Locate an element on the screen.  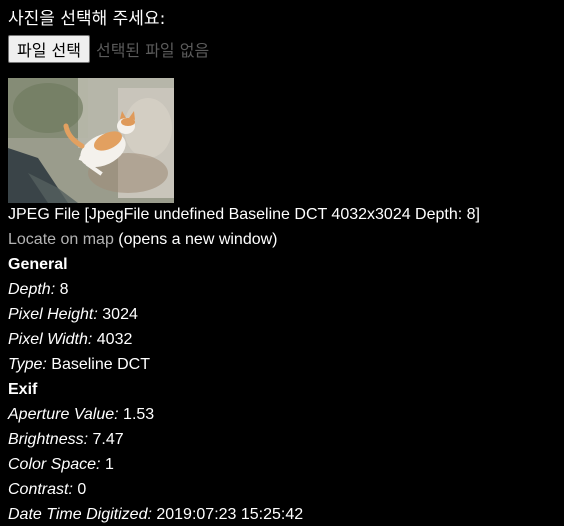
section-title-exif: Exif is located at coordinates (23, 389).